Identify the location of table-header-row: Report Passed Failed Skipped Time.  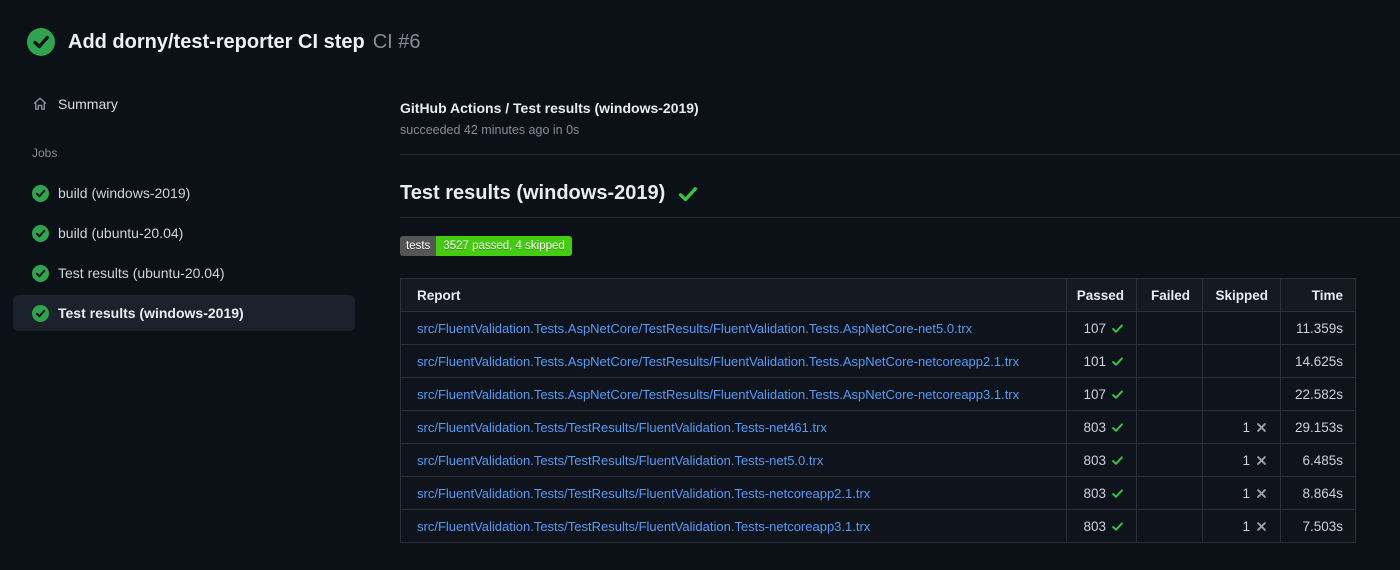
(878, 295).